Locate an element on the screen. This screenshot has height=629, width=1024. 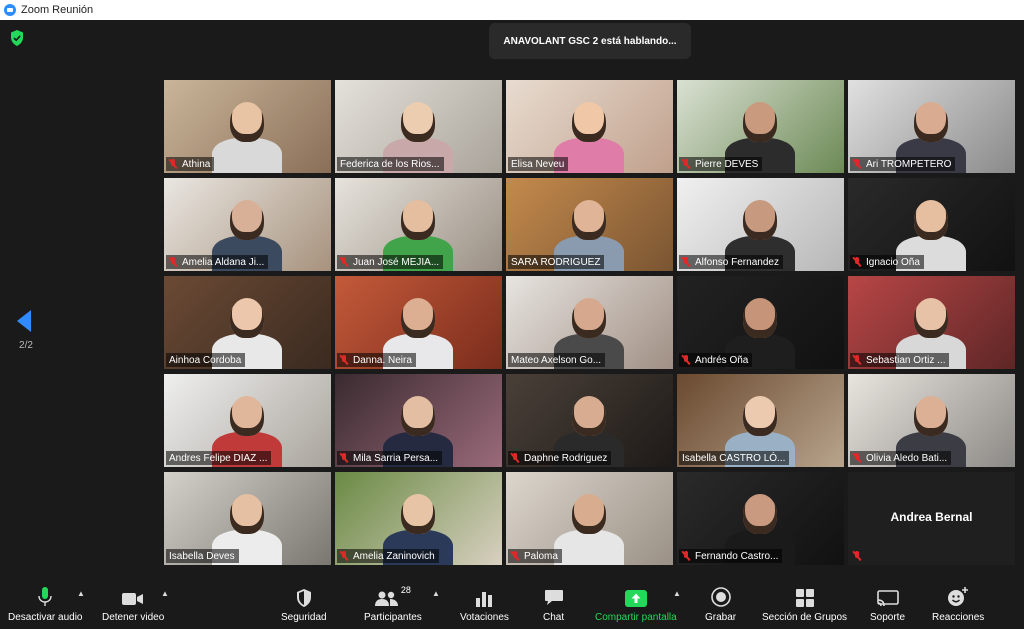
polls-bar-chart-icon is located at coordinates (484, 596).